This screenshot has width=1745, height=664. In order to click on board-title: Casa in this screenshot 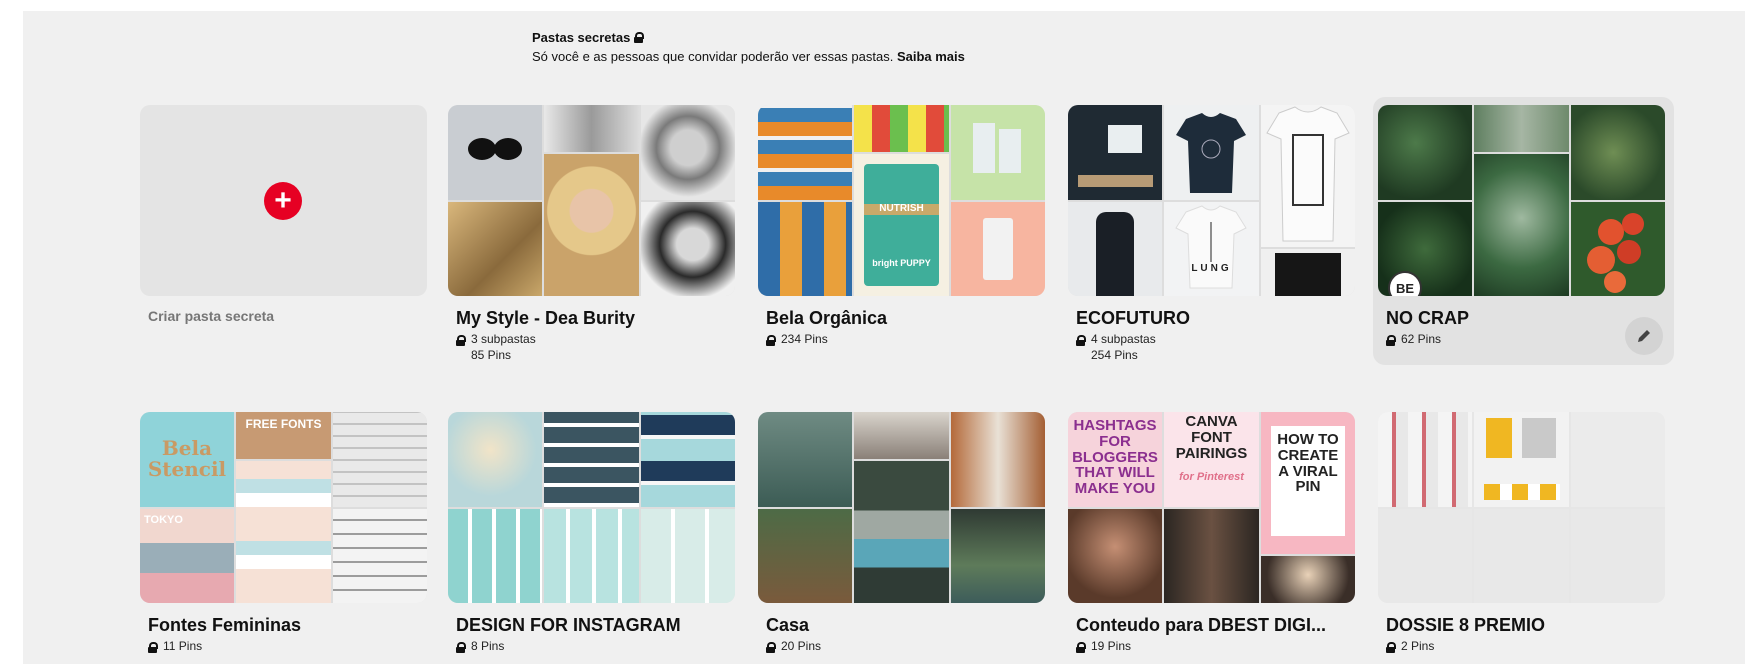, I will do `click(788, 625)`.